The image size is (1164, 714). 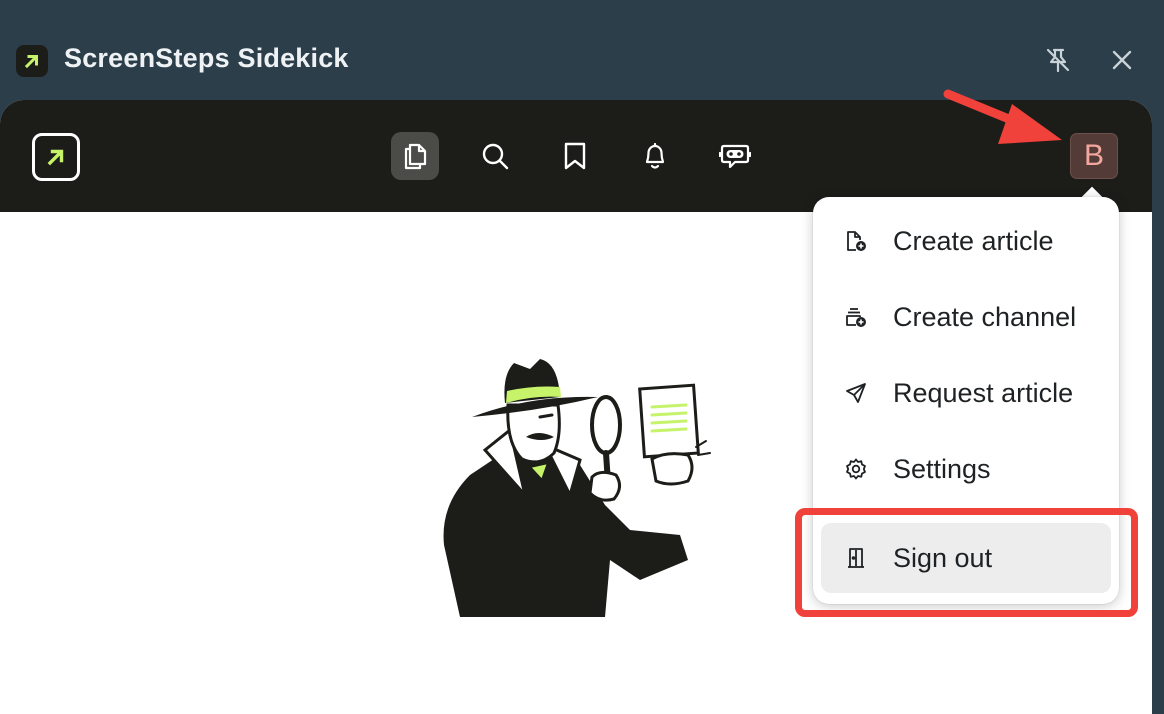 What do you see at coordinates (985, 316) in the screenshot?
I see `menu-item-label: Create channel` at bounding box center [985, 316].